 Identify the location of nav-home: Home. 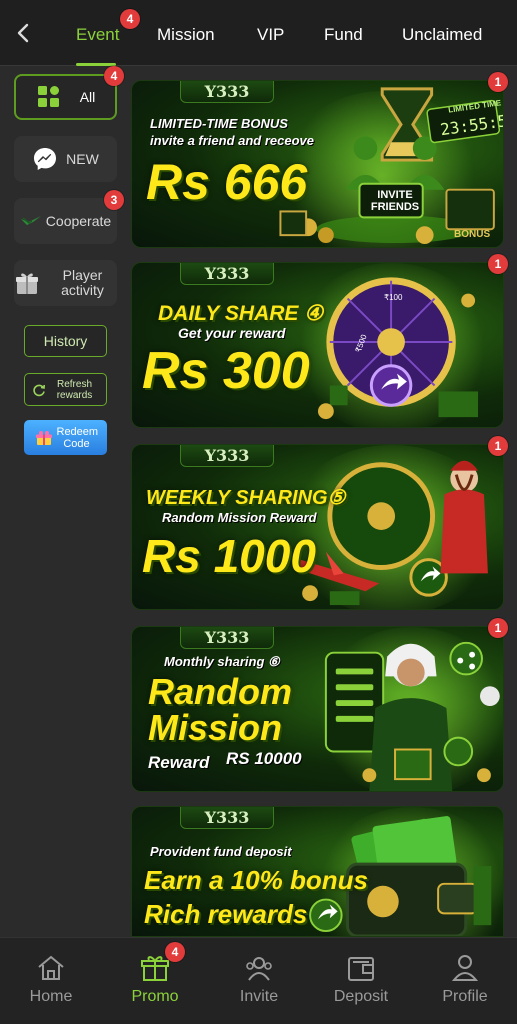
(51, 979).